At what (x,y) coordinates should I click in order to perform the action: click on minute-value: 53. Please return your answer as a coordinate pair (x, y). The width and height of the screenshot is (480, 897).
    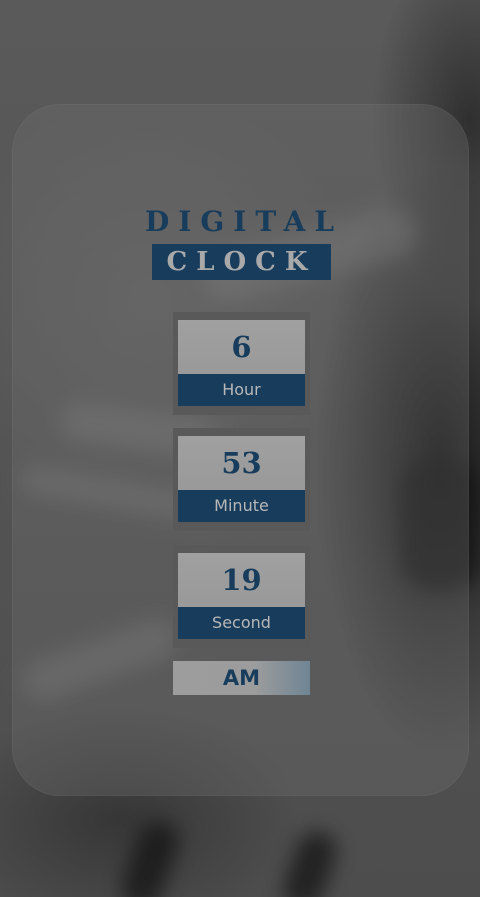
    Looking at the image, I should click on (241, 463).